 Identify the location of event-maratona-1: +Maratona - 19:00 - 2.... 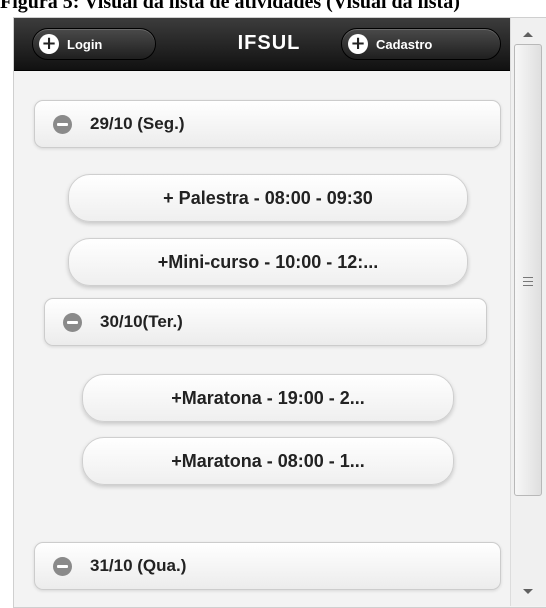
(268, 398).